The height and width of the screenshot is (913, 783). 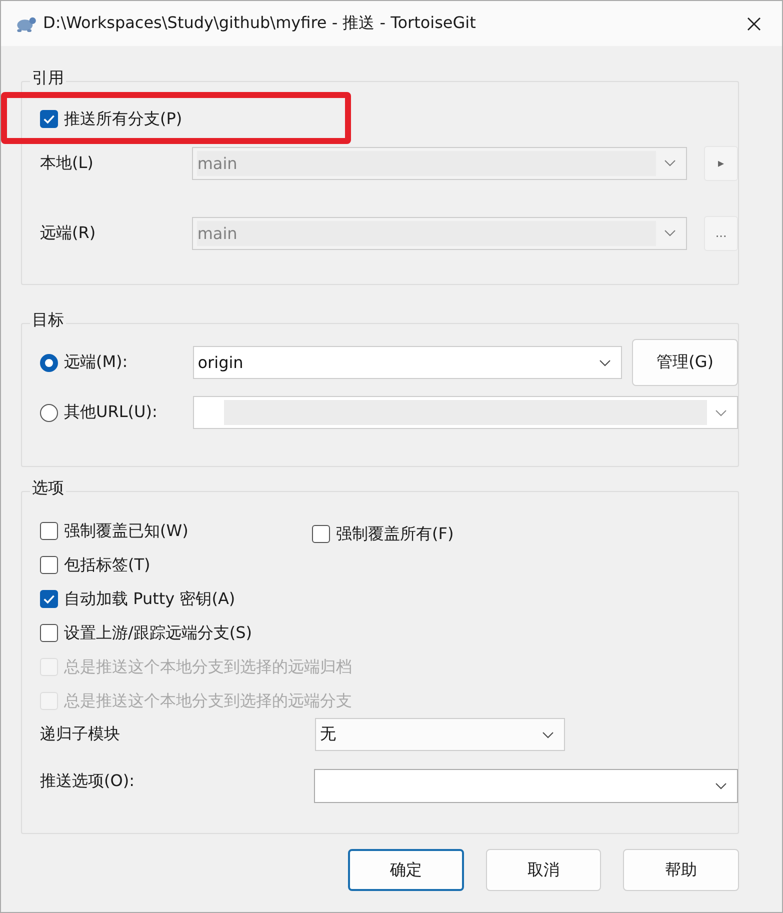 What do you see at coordinates (150, 599) in the screenshot?
I see `checkbox-label: 自动加载 Putty 密钥(A)` at bounding box center [150, 599].